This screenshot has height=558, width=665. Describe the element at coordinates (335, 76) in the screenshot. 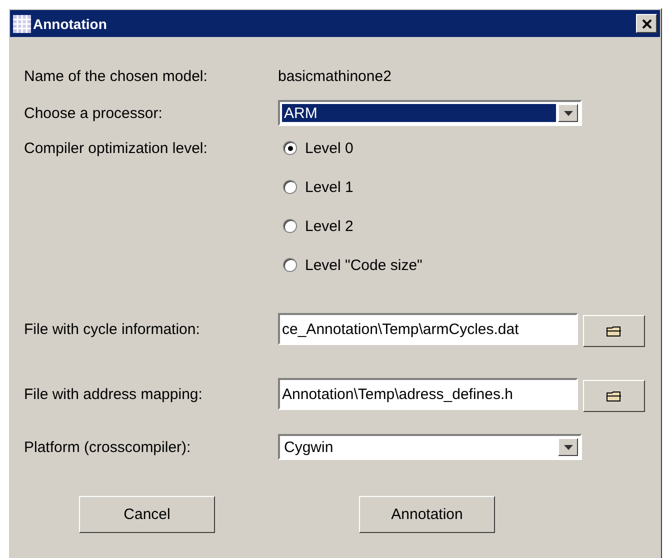

I see `model-name: basicmathinone2` at that location.